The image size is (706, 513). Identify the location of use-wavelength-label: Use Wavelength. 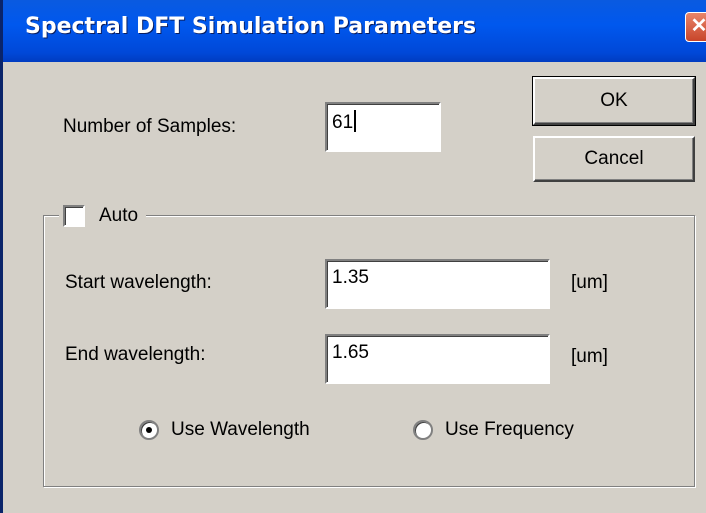
(240, 429).